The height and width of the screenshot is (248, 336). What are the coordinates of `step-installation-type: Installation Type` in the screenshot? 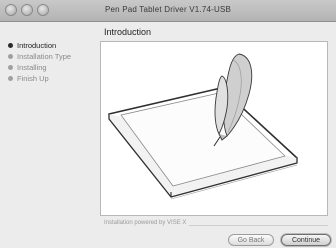 It's located at (39, 56).